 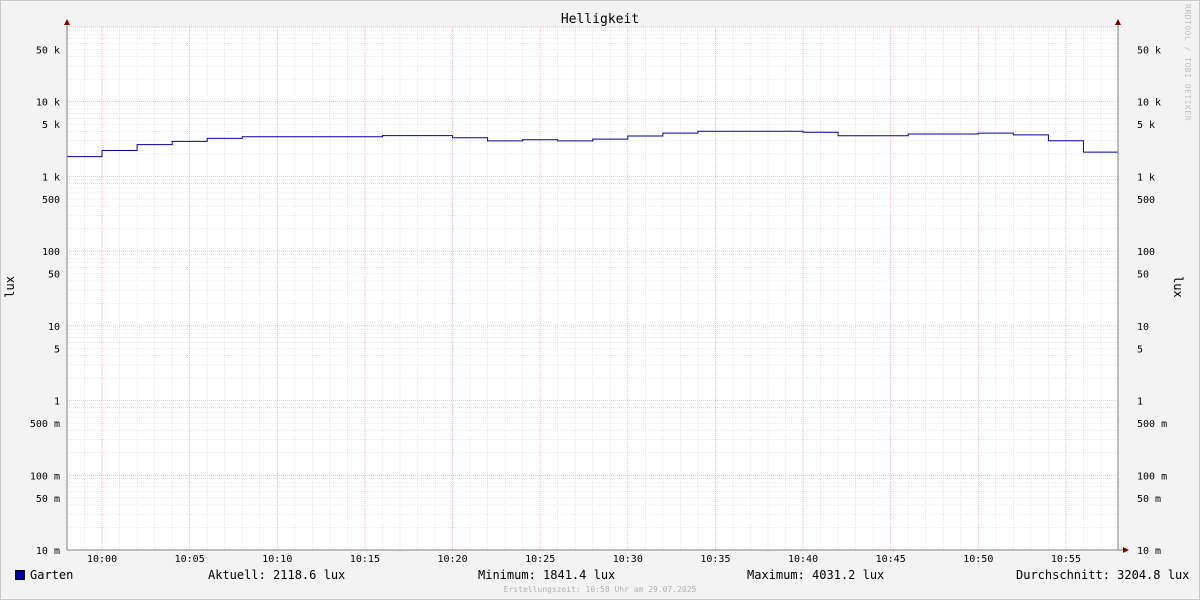 What do you see at coordinates (51, 200) in the screenshot?
I see `y-tick-label-left: 500` at bounding box center [51, 200].